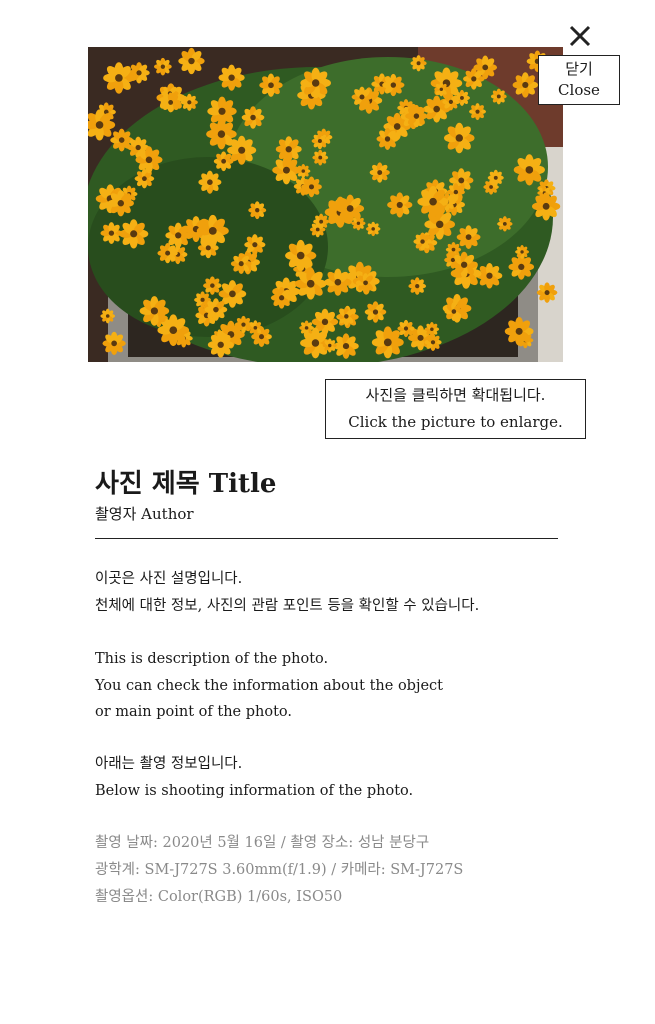  What do you see at coordinates (579, 90) in the screenshot?
I see `close-label-en: Close` at bounding box center [579, 90].